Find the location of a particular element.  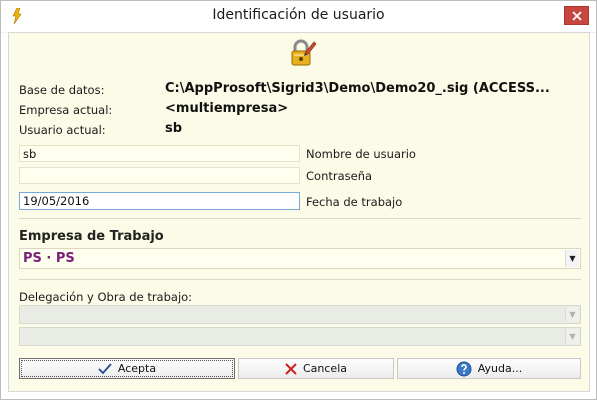

delegacion-label: Delegación y Obra de trabajo: is located at coordinates (106, 297).